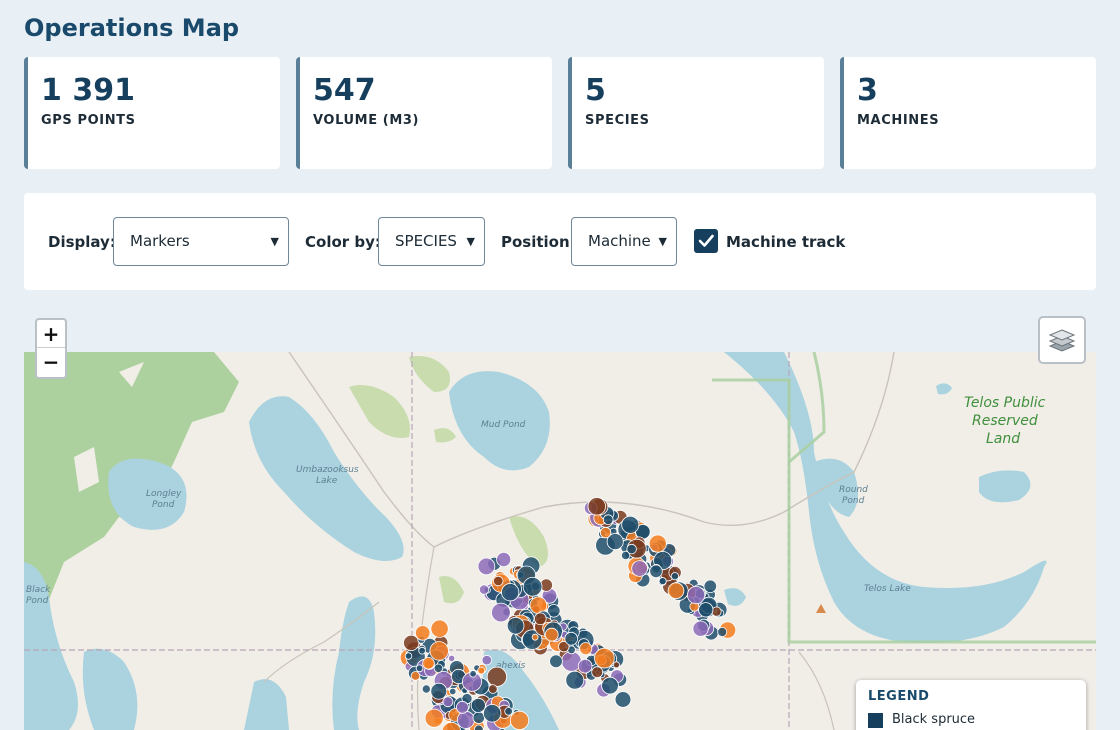 Image resolution: width=1120 pixels, height=730 pixels. Describe the element at coordinates (538, 242) in the screenshot. I see `position-label: Position:` at that location.